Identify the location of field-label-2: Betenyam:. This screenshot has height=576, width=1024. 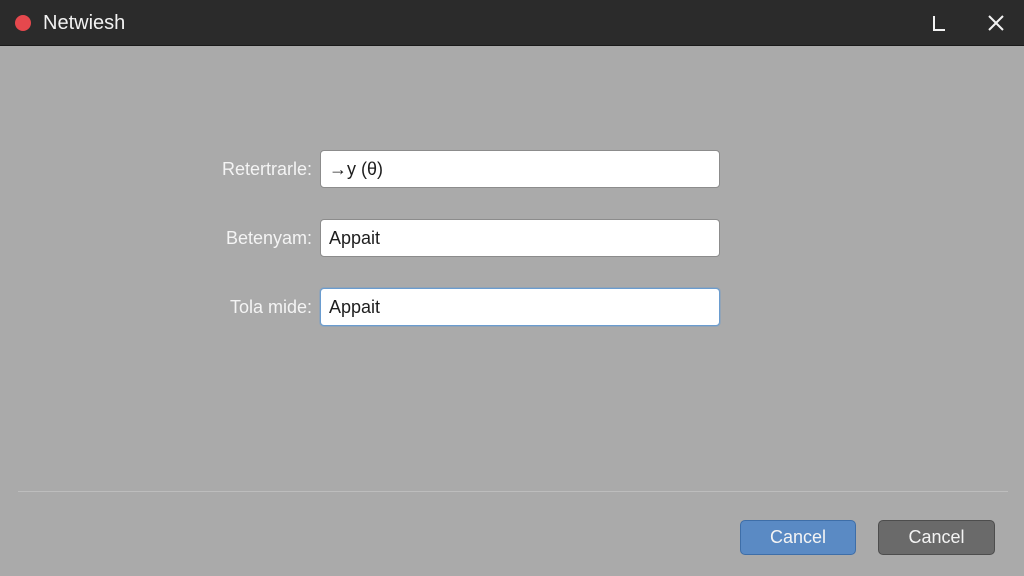
(268, 238).